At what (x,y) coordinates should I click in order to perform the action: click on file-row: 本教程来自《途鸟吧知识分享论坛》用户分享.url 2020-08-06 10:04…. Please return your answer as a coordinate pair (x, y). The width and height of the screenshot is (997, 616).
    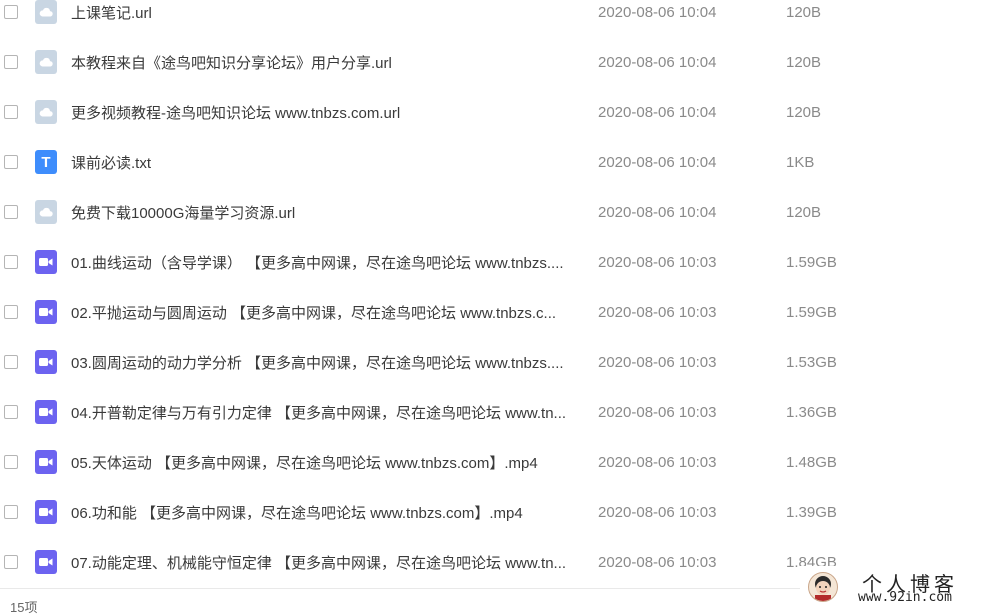
    Looking at the image, I should click on (498, 62).